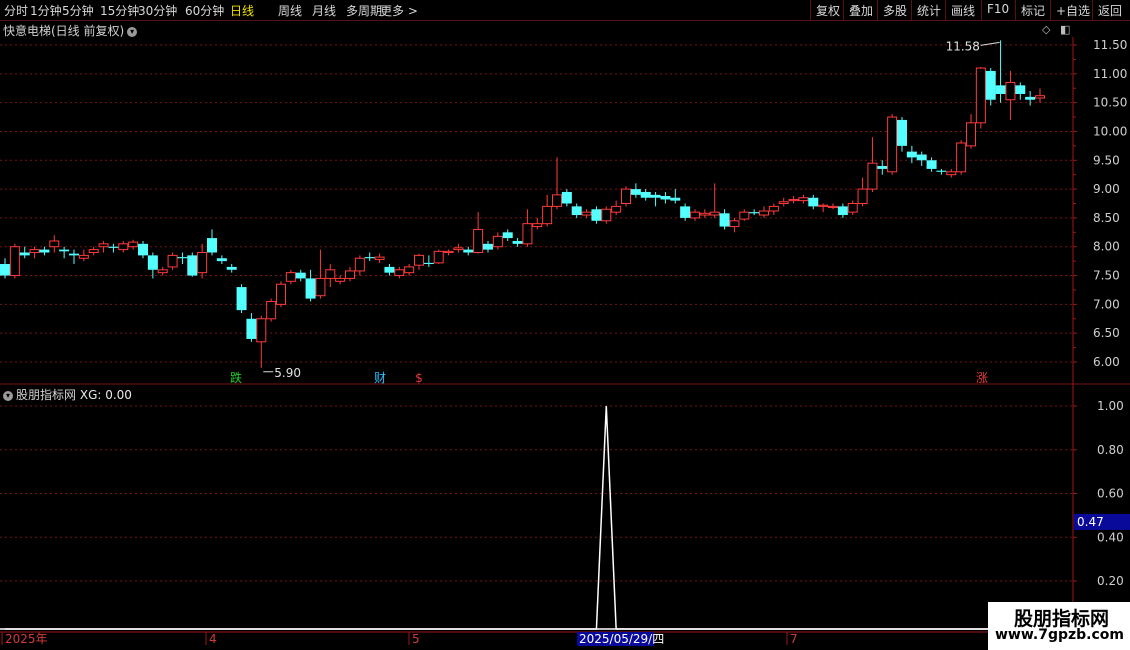 Image resolution: width=1130 pixels, height=650 pixels. Describe the element at coordinates (8, 395) in the screenshot. I see `indicator-dropdown-icon: ▾` at that location.